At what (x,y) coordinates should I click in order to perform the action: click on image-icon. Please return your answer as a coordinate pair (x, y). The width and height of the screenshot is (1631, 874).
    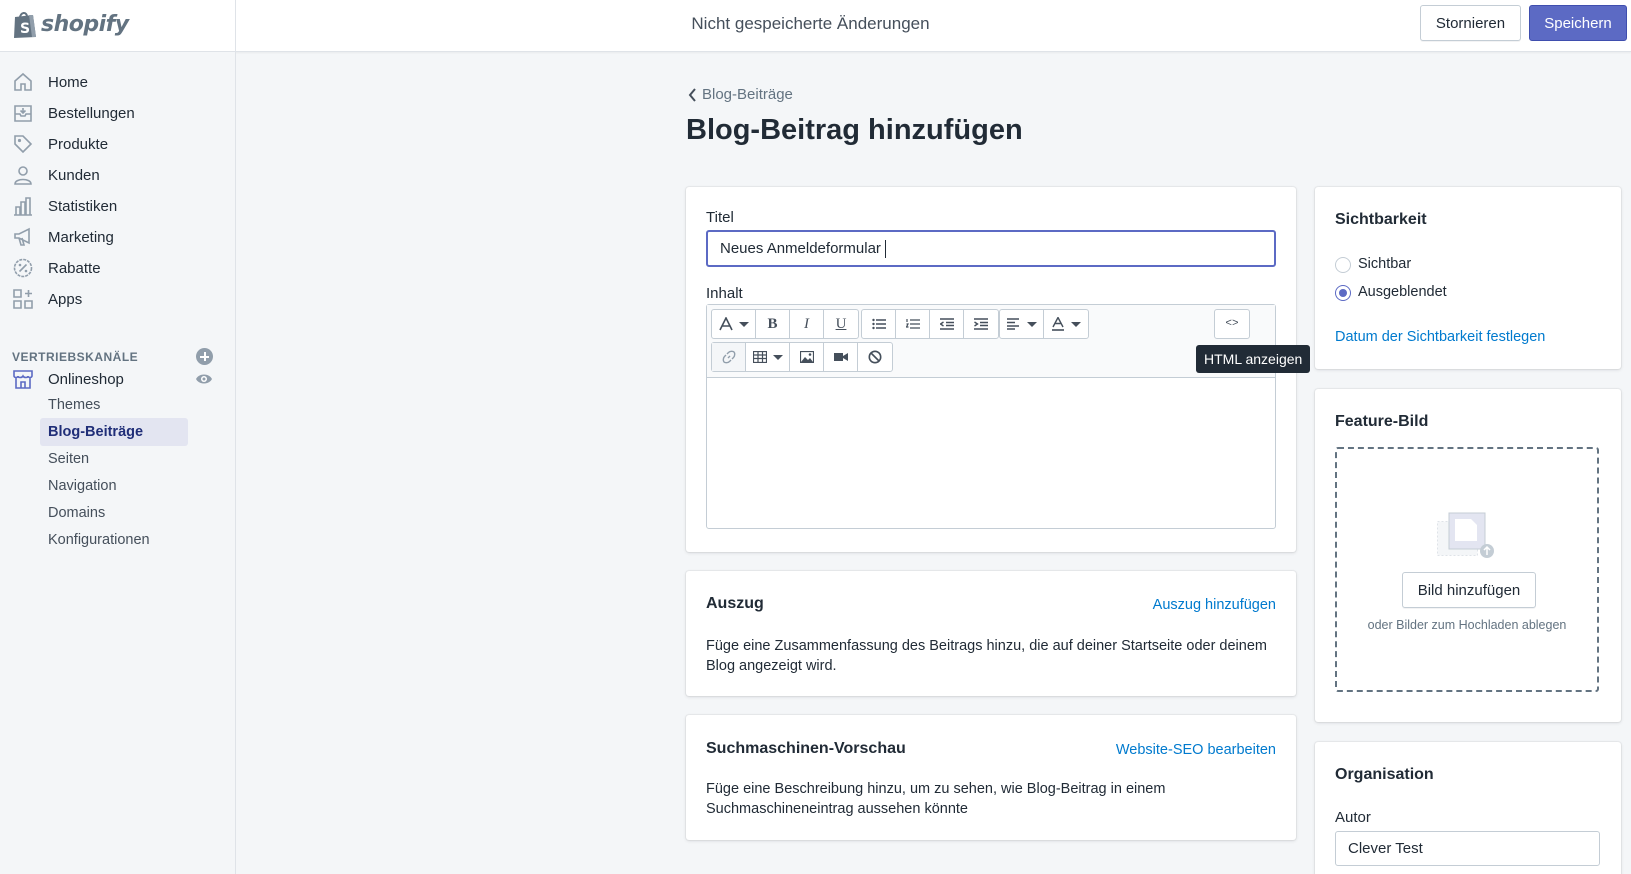
    Looking at the image, I should click on (806, 357).